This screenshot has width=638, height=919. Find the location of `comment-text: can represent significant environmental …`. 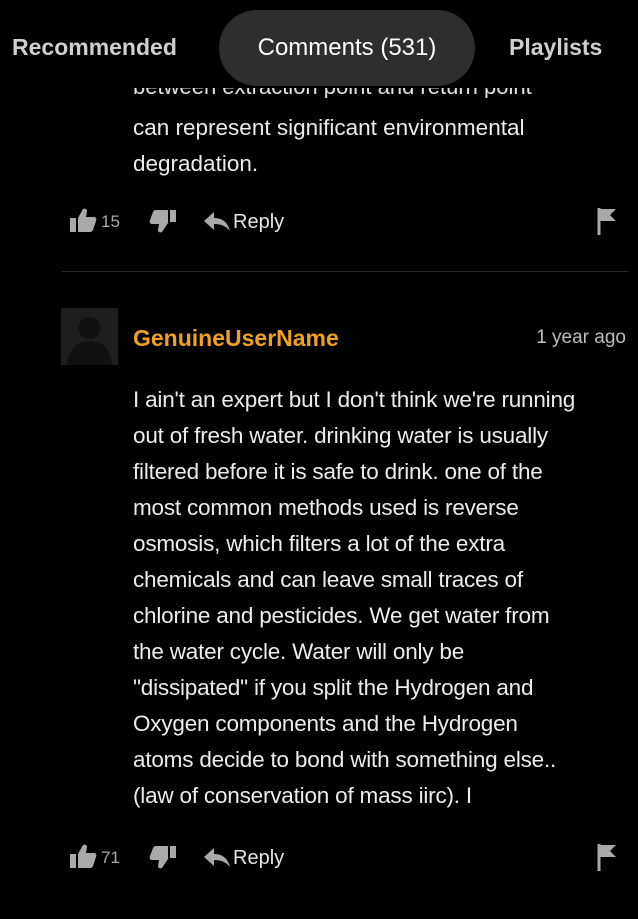

comment-text: can represent significant environmental … is located at coordinates (329, 145).